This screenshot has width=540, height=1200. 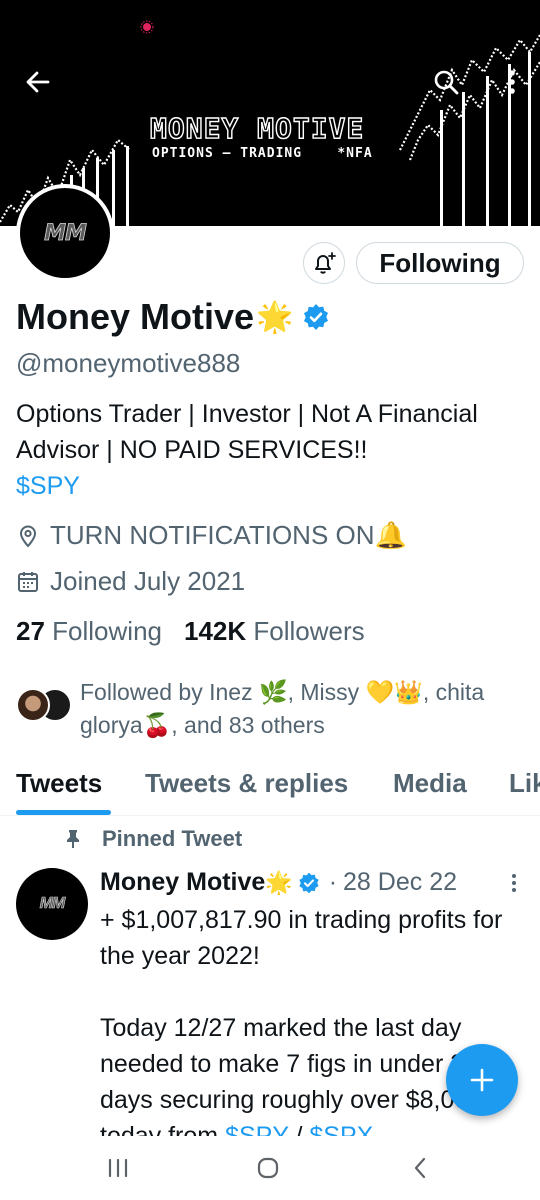 I want to click on avatar-logo-text: MM, so click(x=66, y=233).